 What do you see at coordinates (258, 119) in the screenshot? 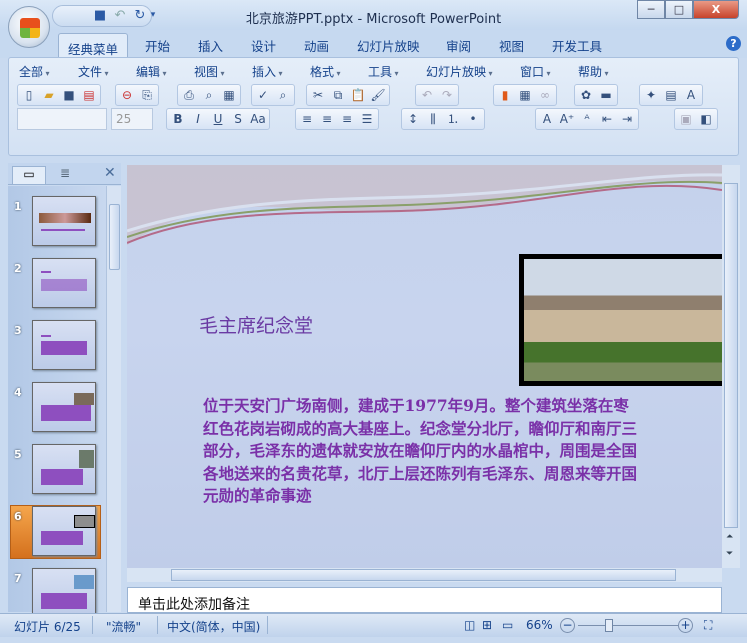
I see `change-case-icon: Aa` at bounding box center [258, 119].